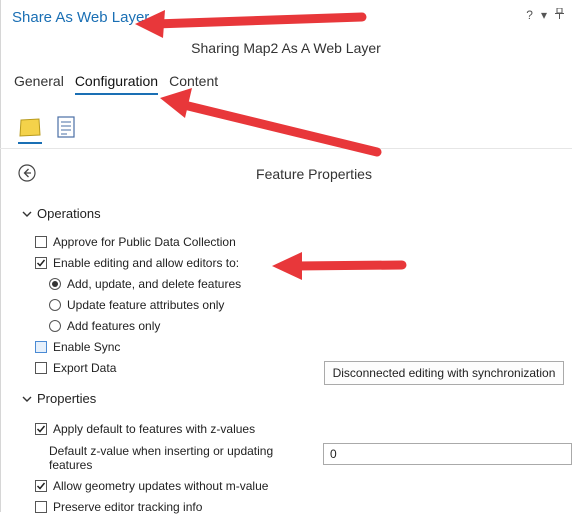 This screenshot has width=572, height=514. I want to click on tab-bar: General Configuration Content, so click(116, 84).